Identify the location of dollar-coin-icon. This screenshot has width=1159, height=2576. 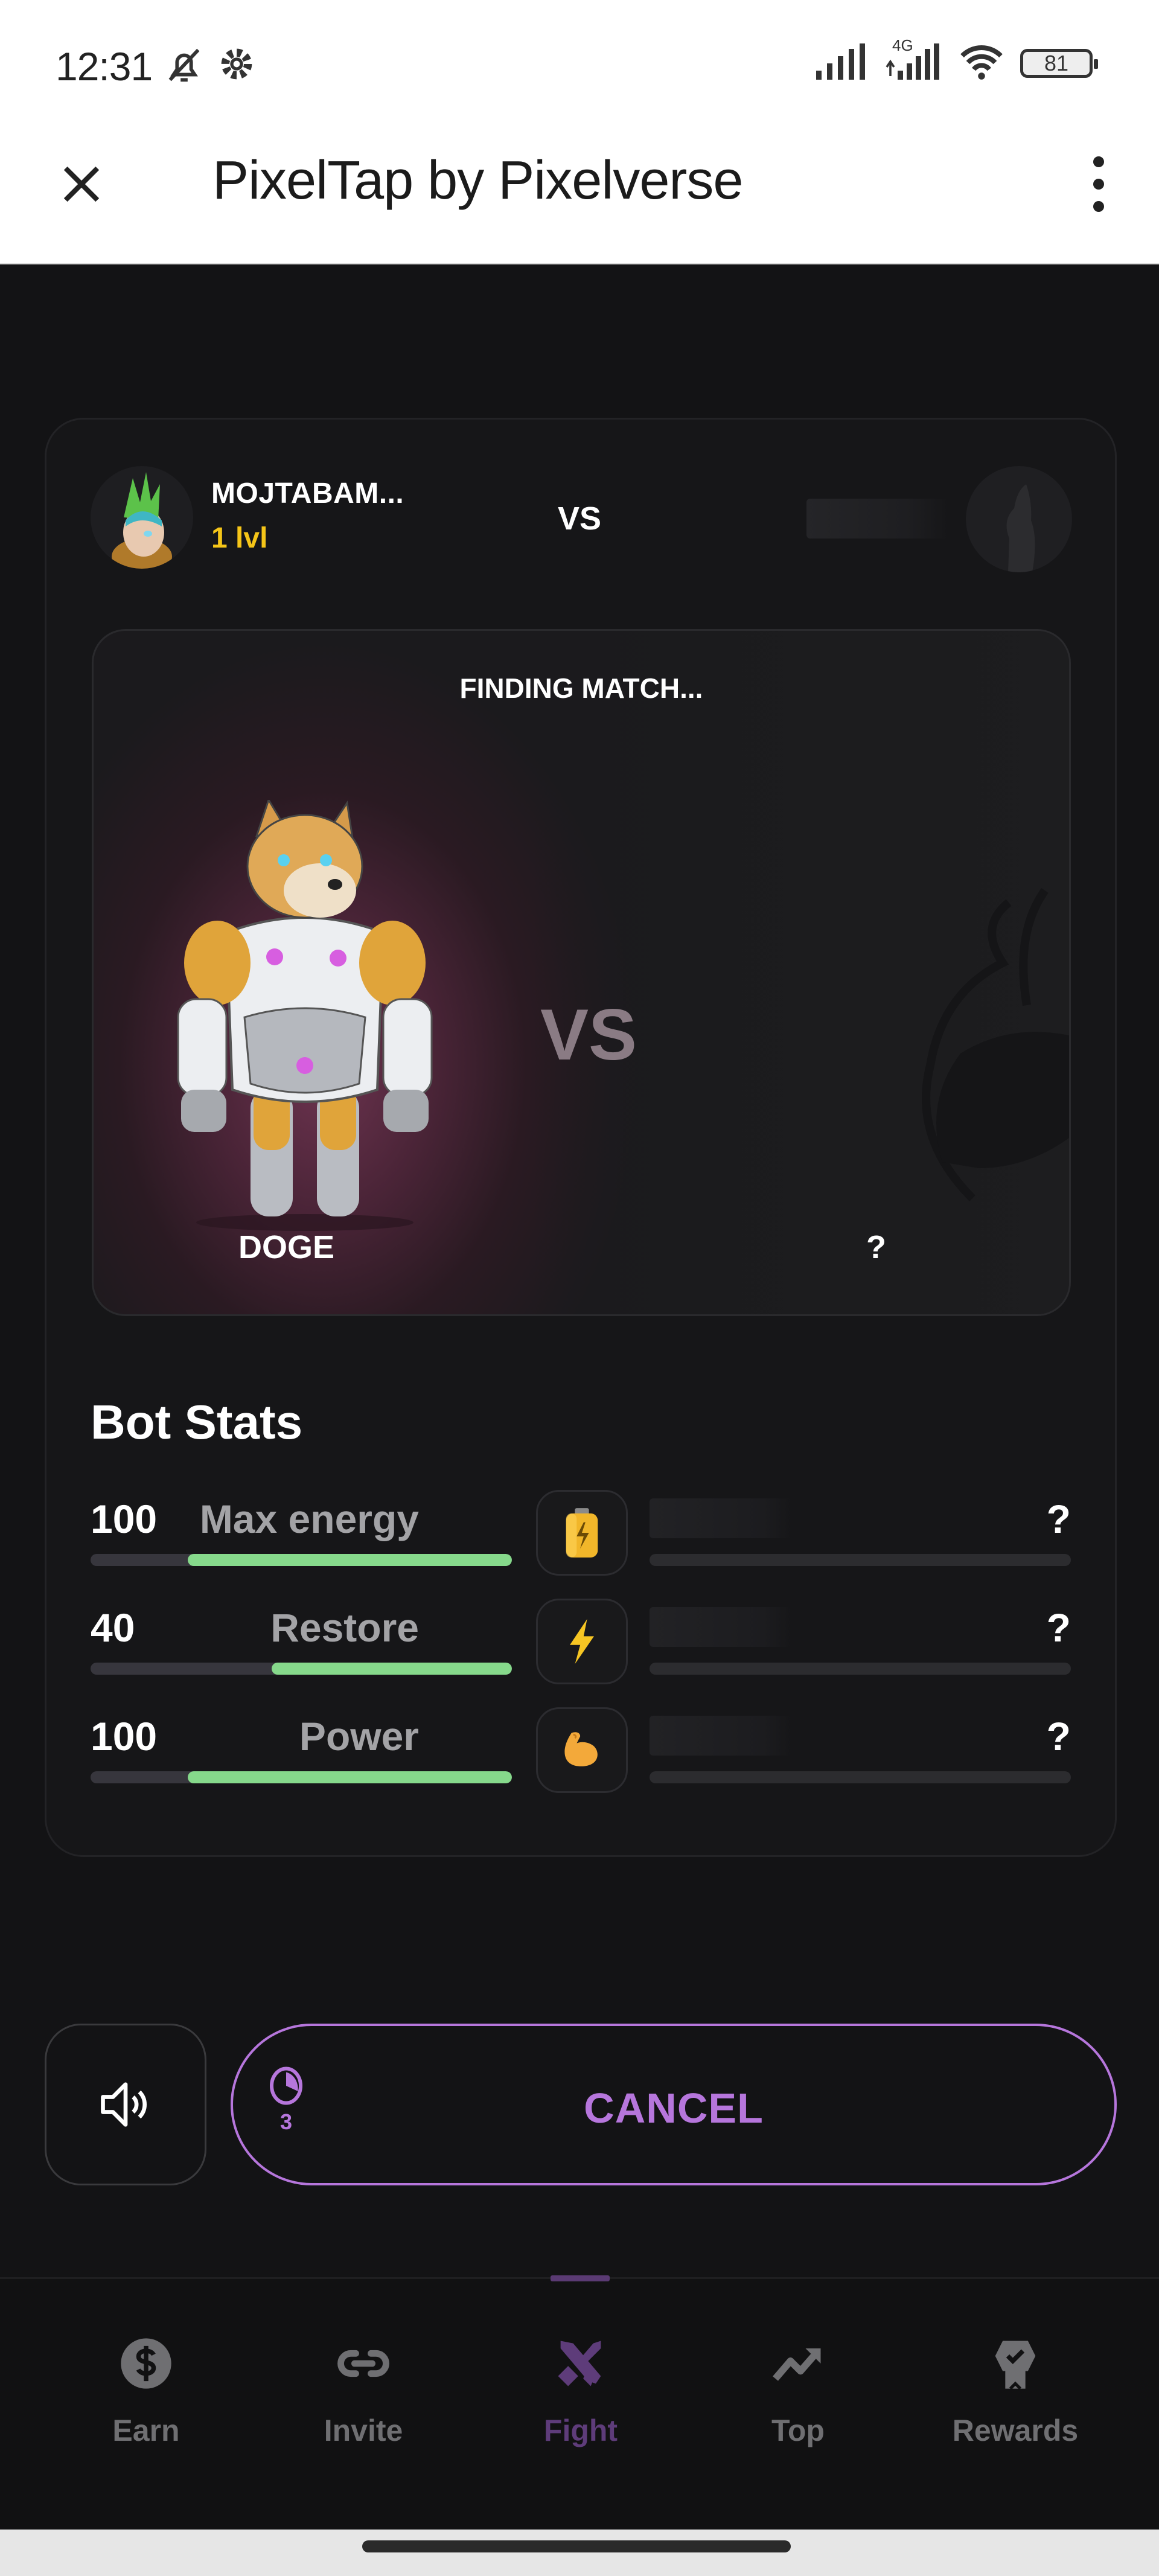
(146, 2364).